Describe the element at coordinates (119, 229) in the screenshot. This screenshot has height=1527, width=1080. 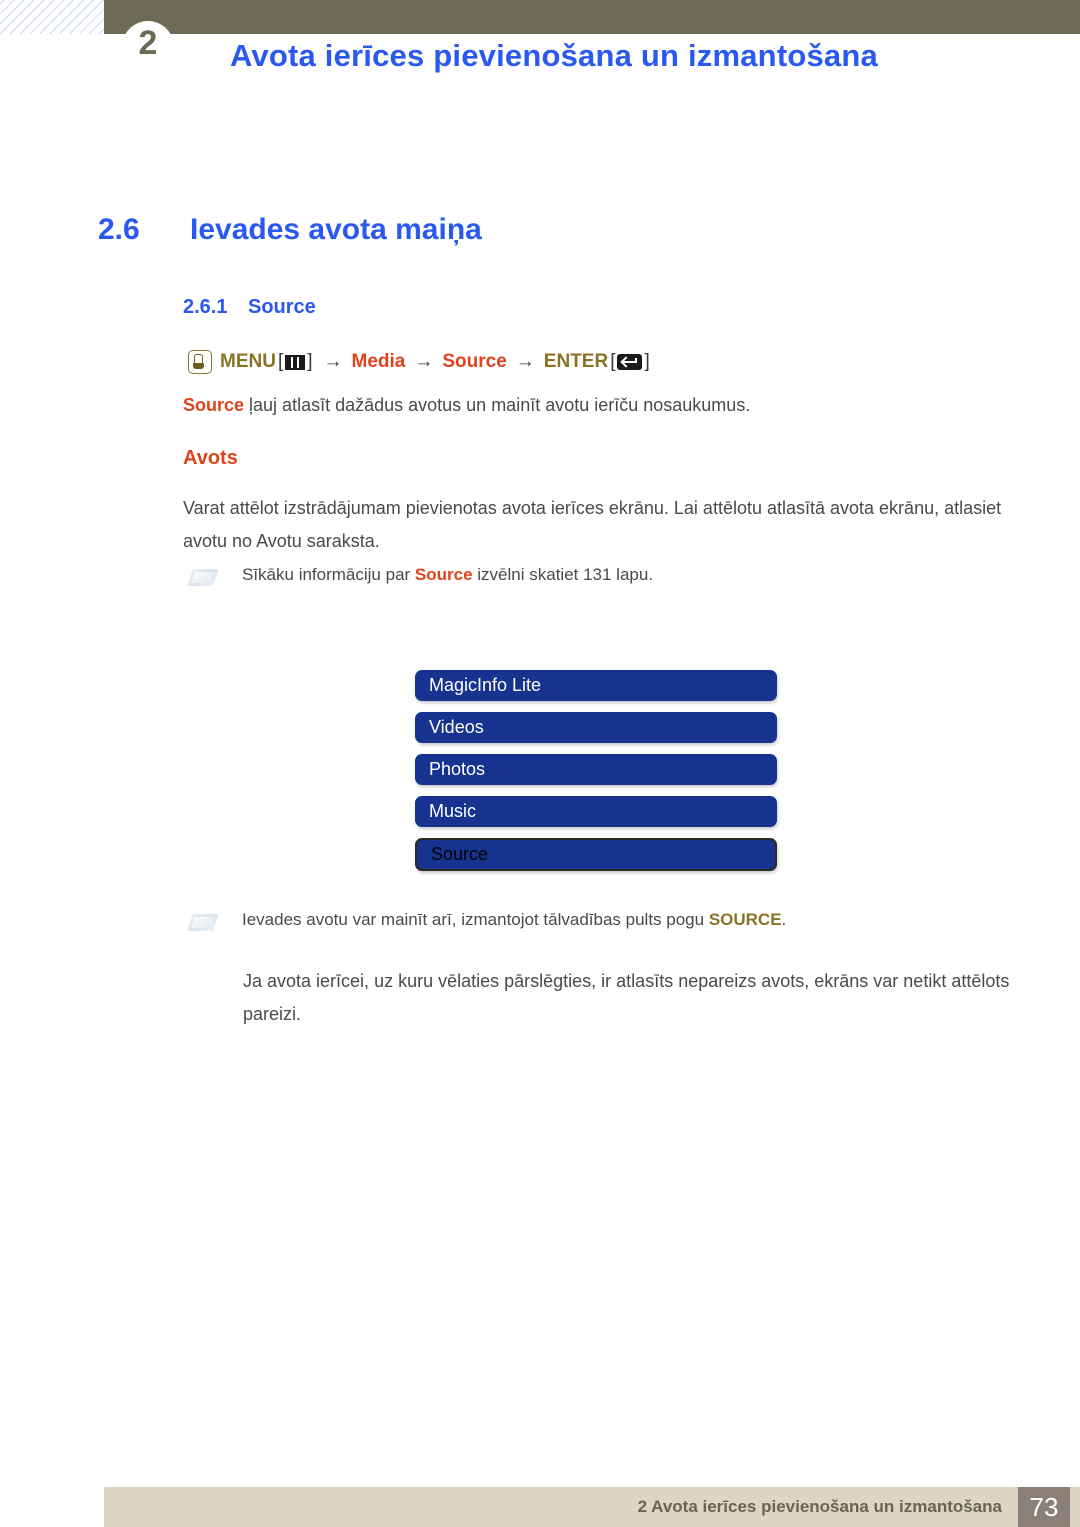
I see `section-number: 2.6` at that location.